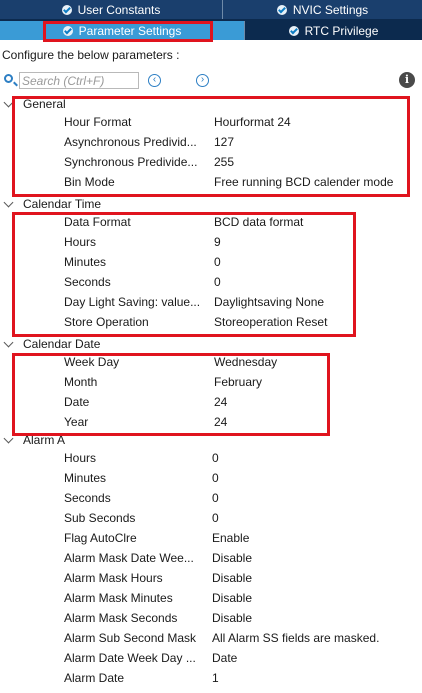  Describe the element at coordinates (258, 222) in the screenshot. I see `param-value: BCD data format` at that location.